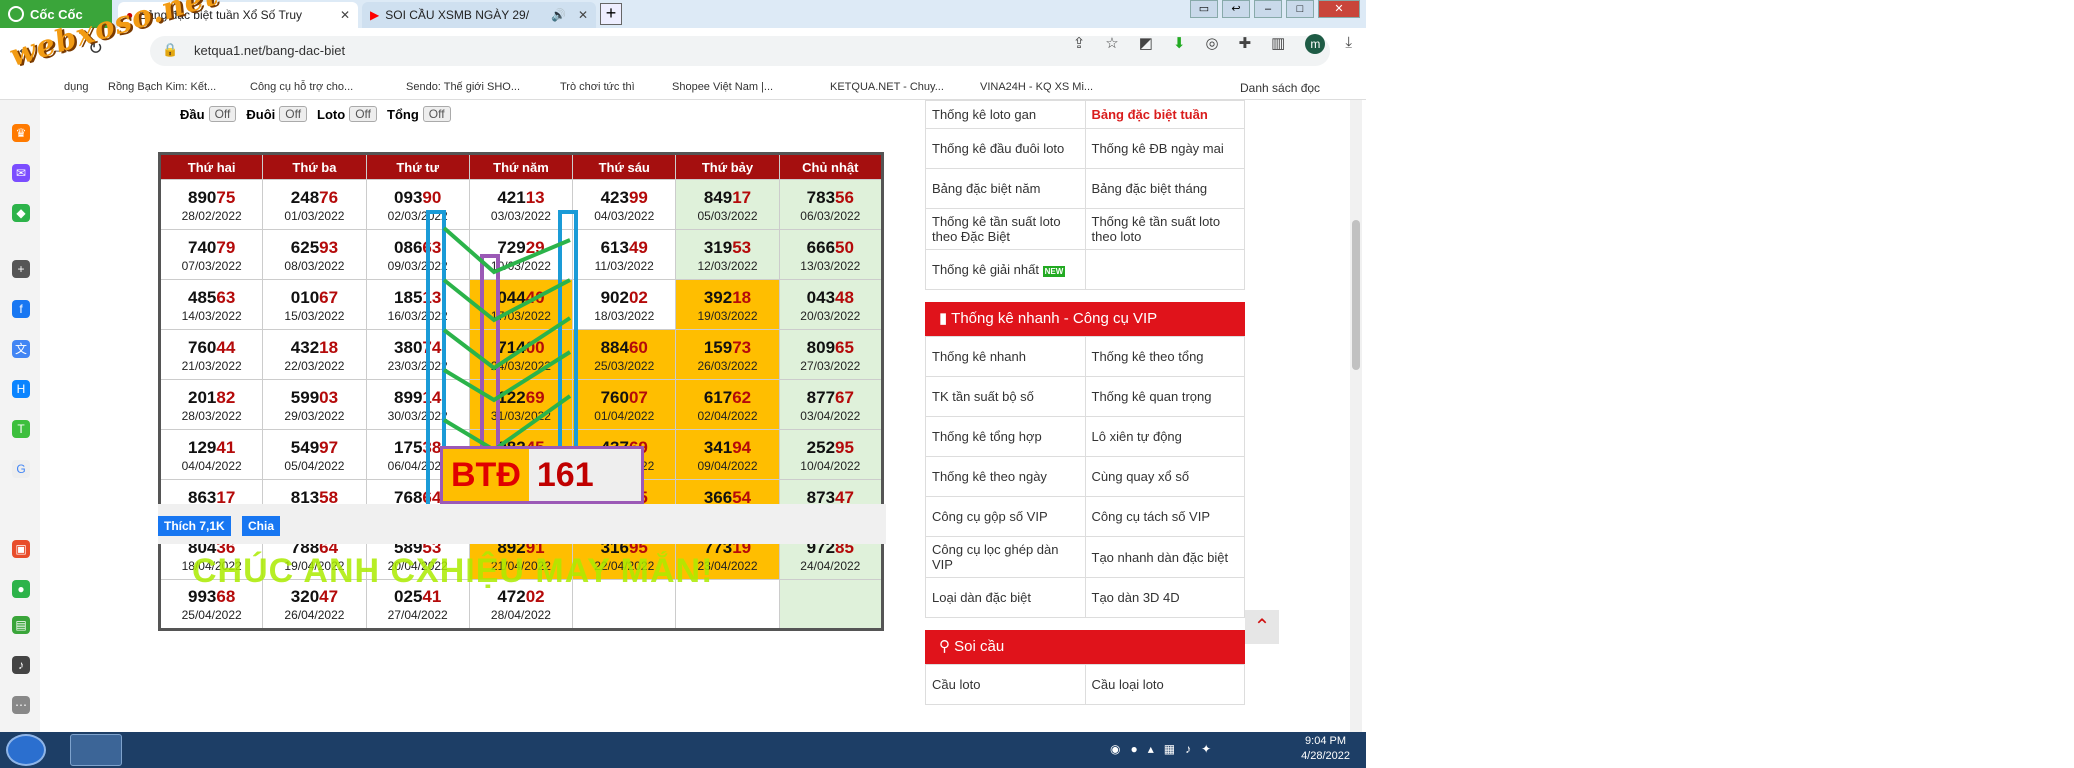 The image size is (2074, 768). What do you see at coordinates (21, 625) in the screenshot?
I see `sheet-icon: ▤` at bounding box center [21, 625].